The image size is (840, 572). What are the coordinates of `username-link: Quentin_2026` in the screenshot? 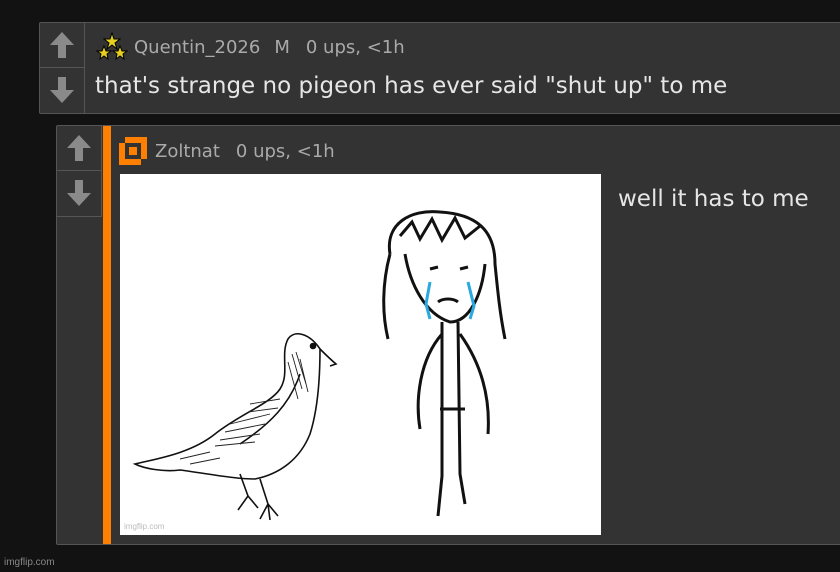 It's located at (197, 47).